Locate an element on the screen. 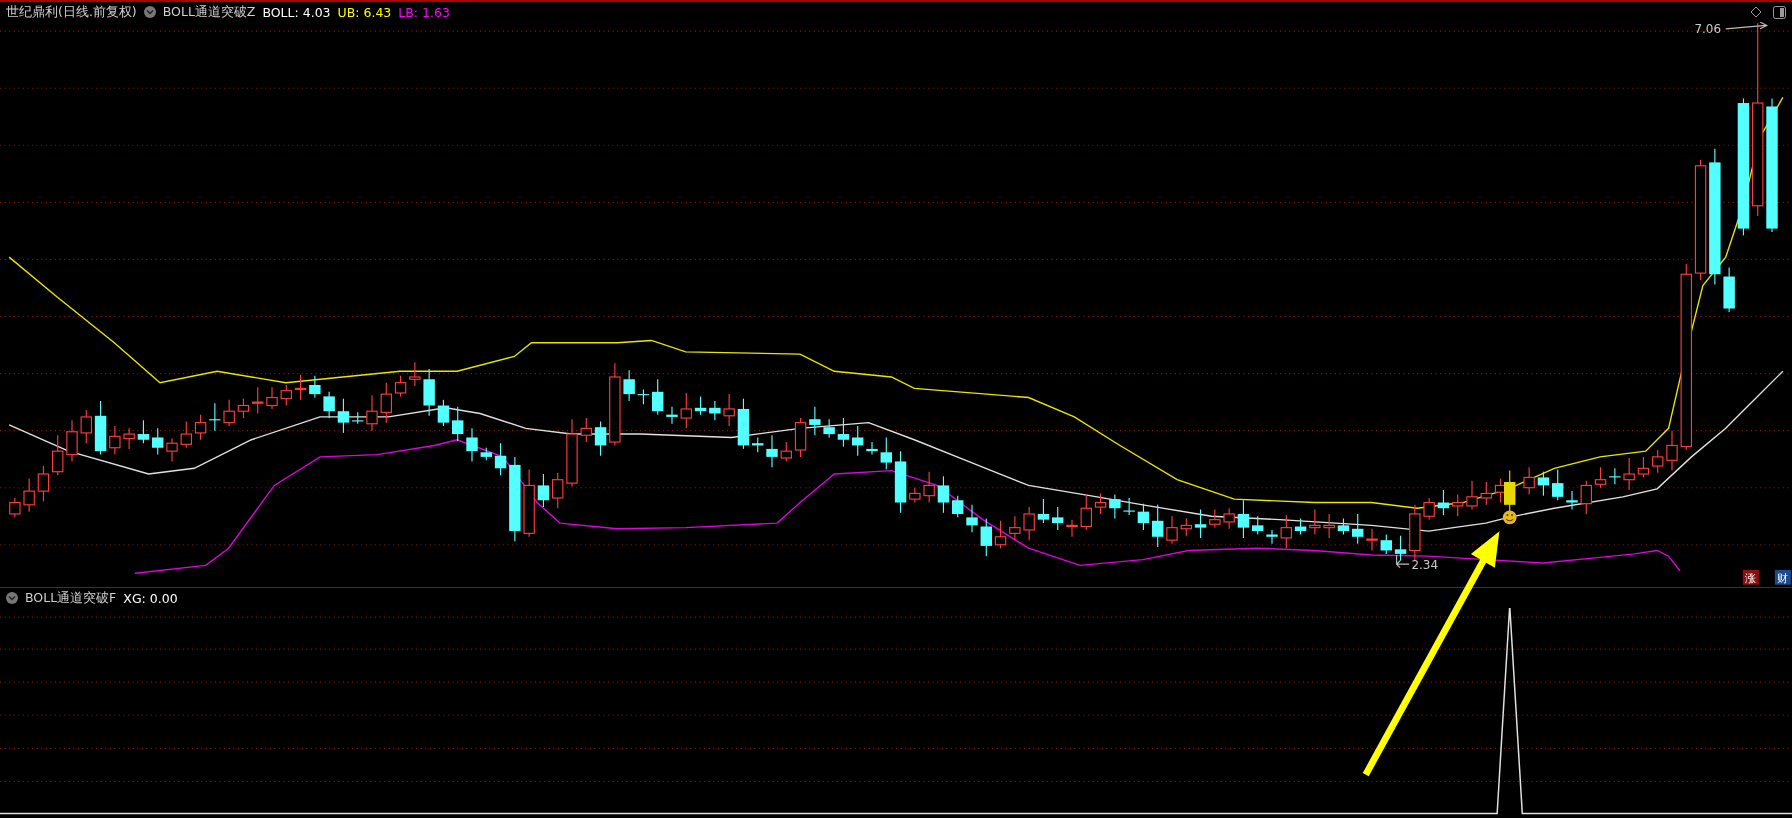 This screenshot has width=1792, height=818. panel-toggle-icon is located at coordinates (1779, 12).